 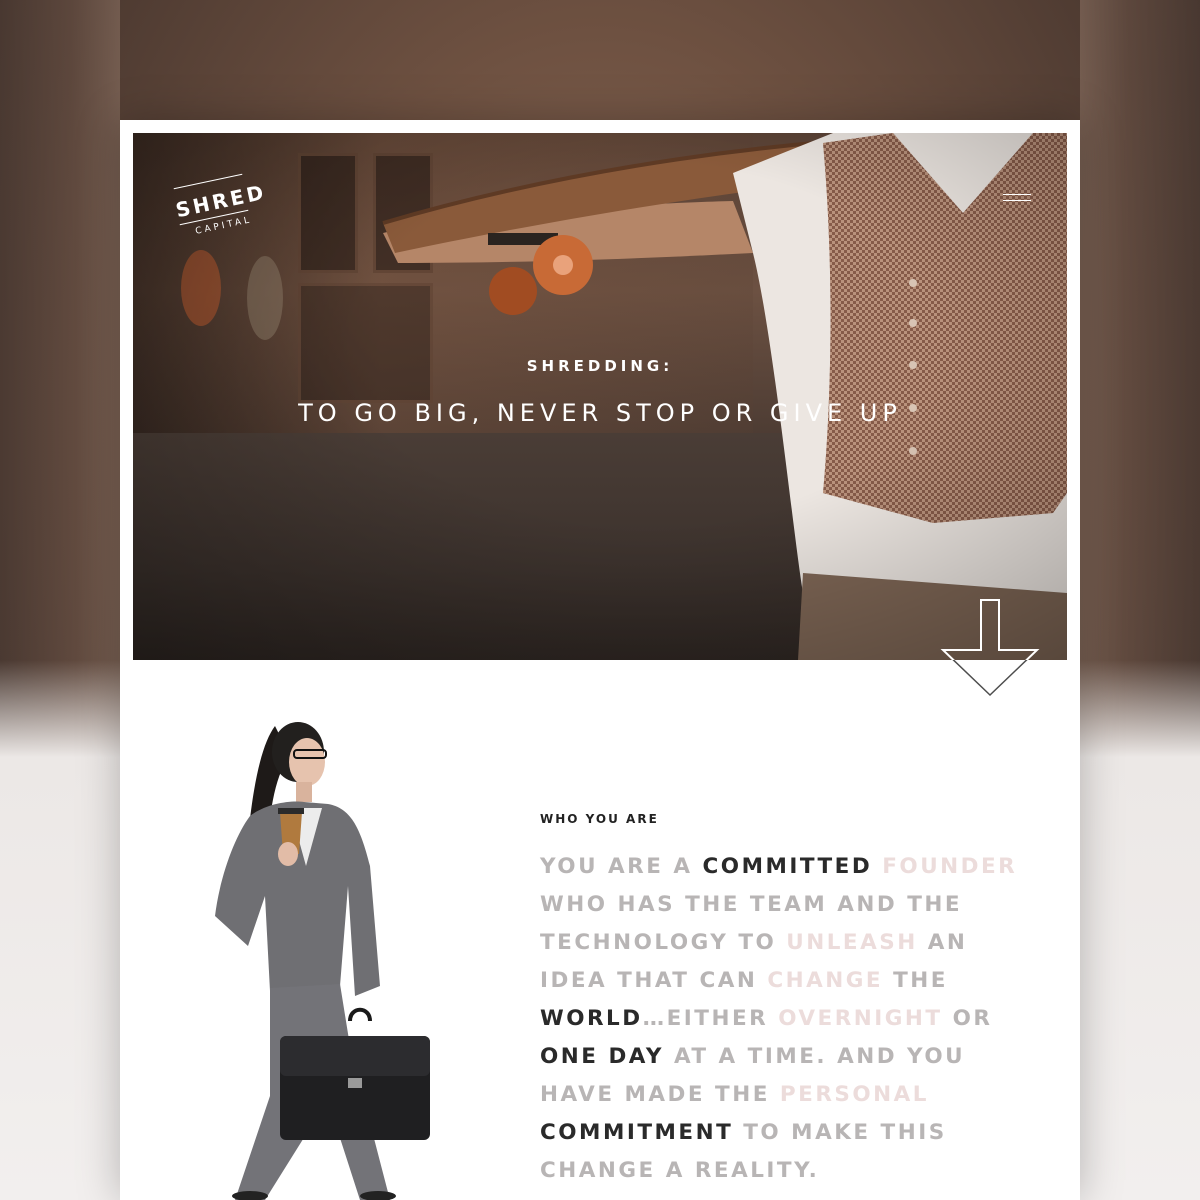 I want to click on body-text-segment: …EITHER, so click(x=710, y=1018).